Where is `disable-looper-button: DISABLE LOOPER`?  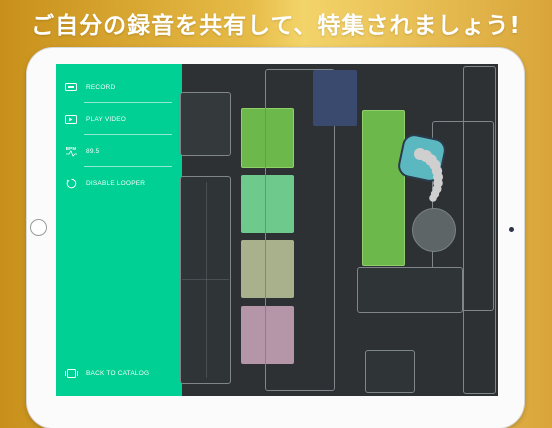 disable-looper-button: DISABLE LOOPER is located at coordinates (119, 183).